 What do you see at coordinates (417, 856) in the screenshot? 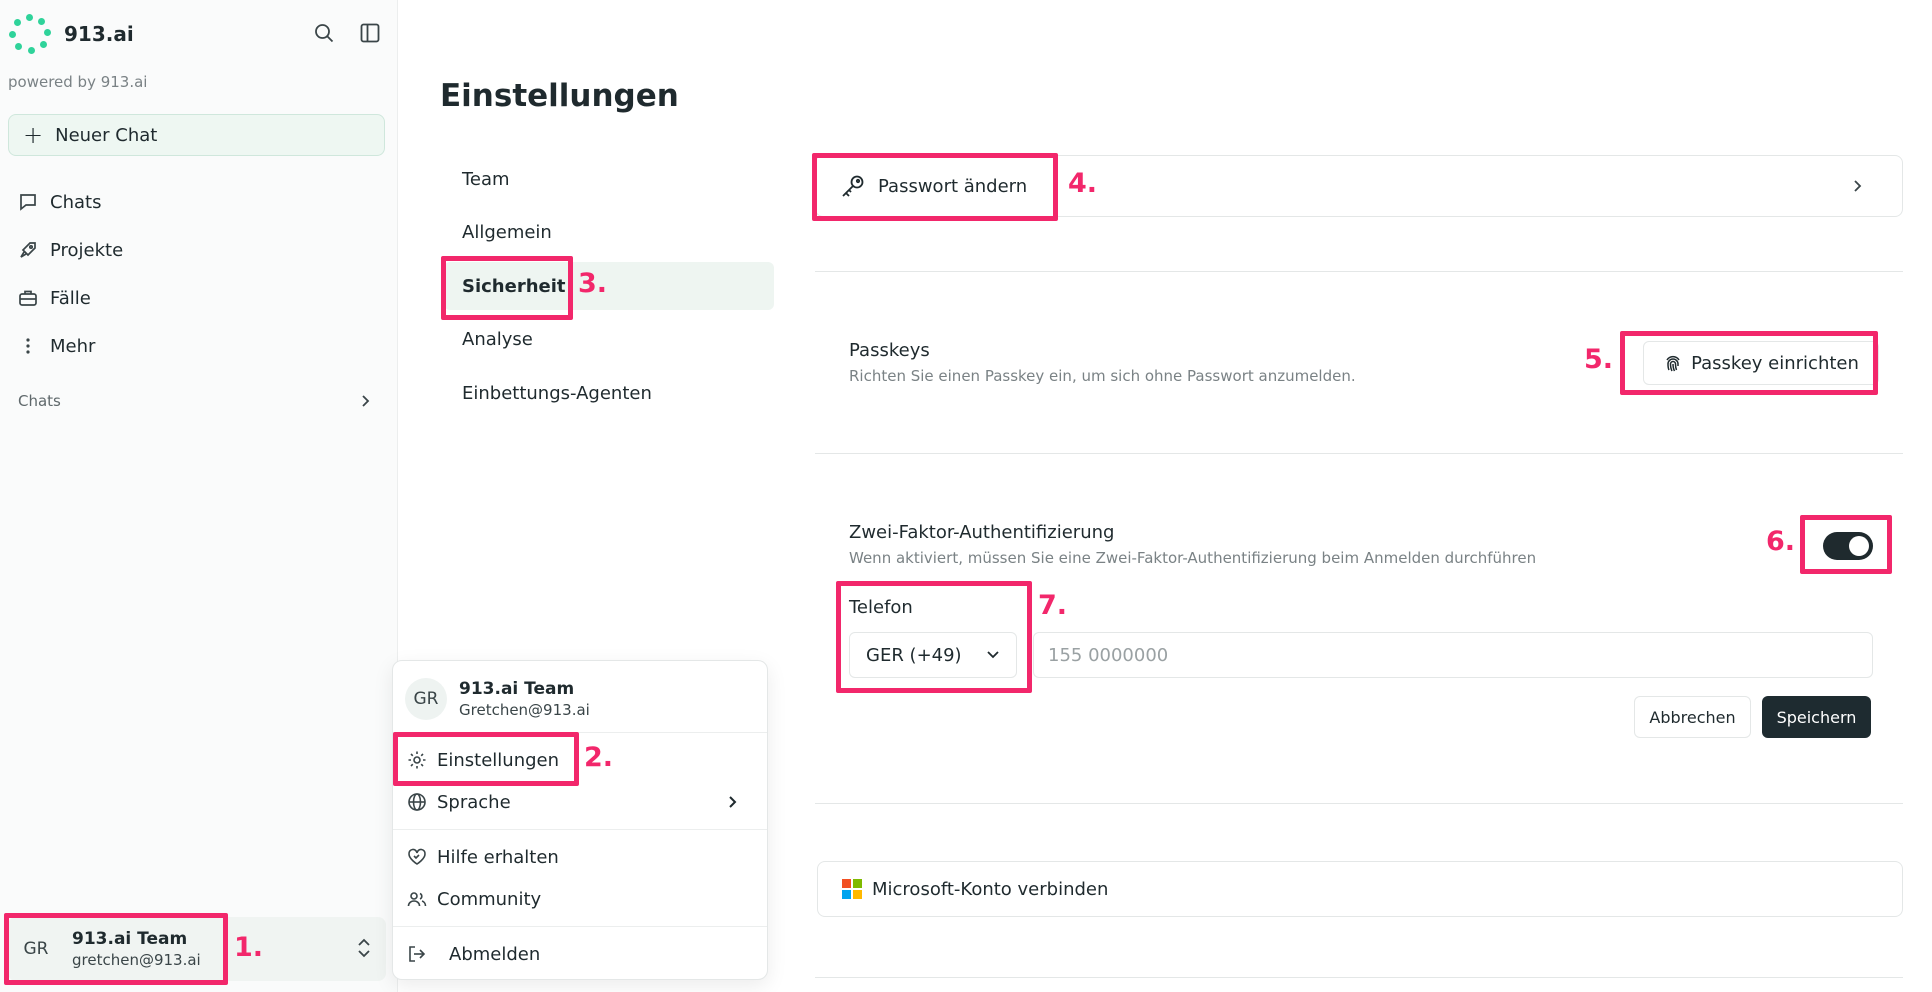
I see `heart-handshake-icon` at bounding box center [417, 856].